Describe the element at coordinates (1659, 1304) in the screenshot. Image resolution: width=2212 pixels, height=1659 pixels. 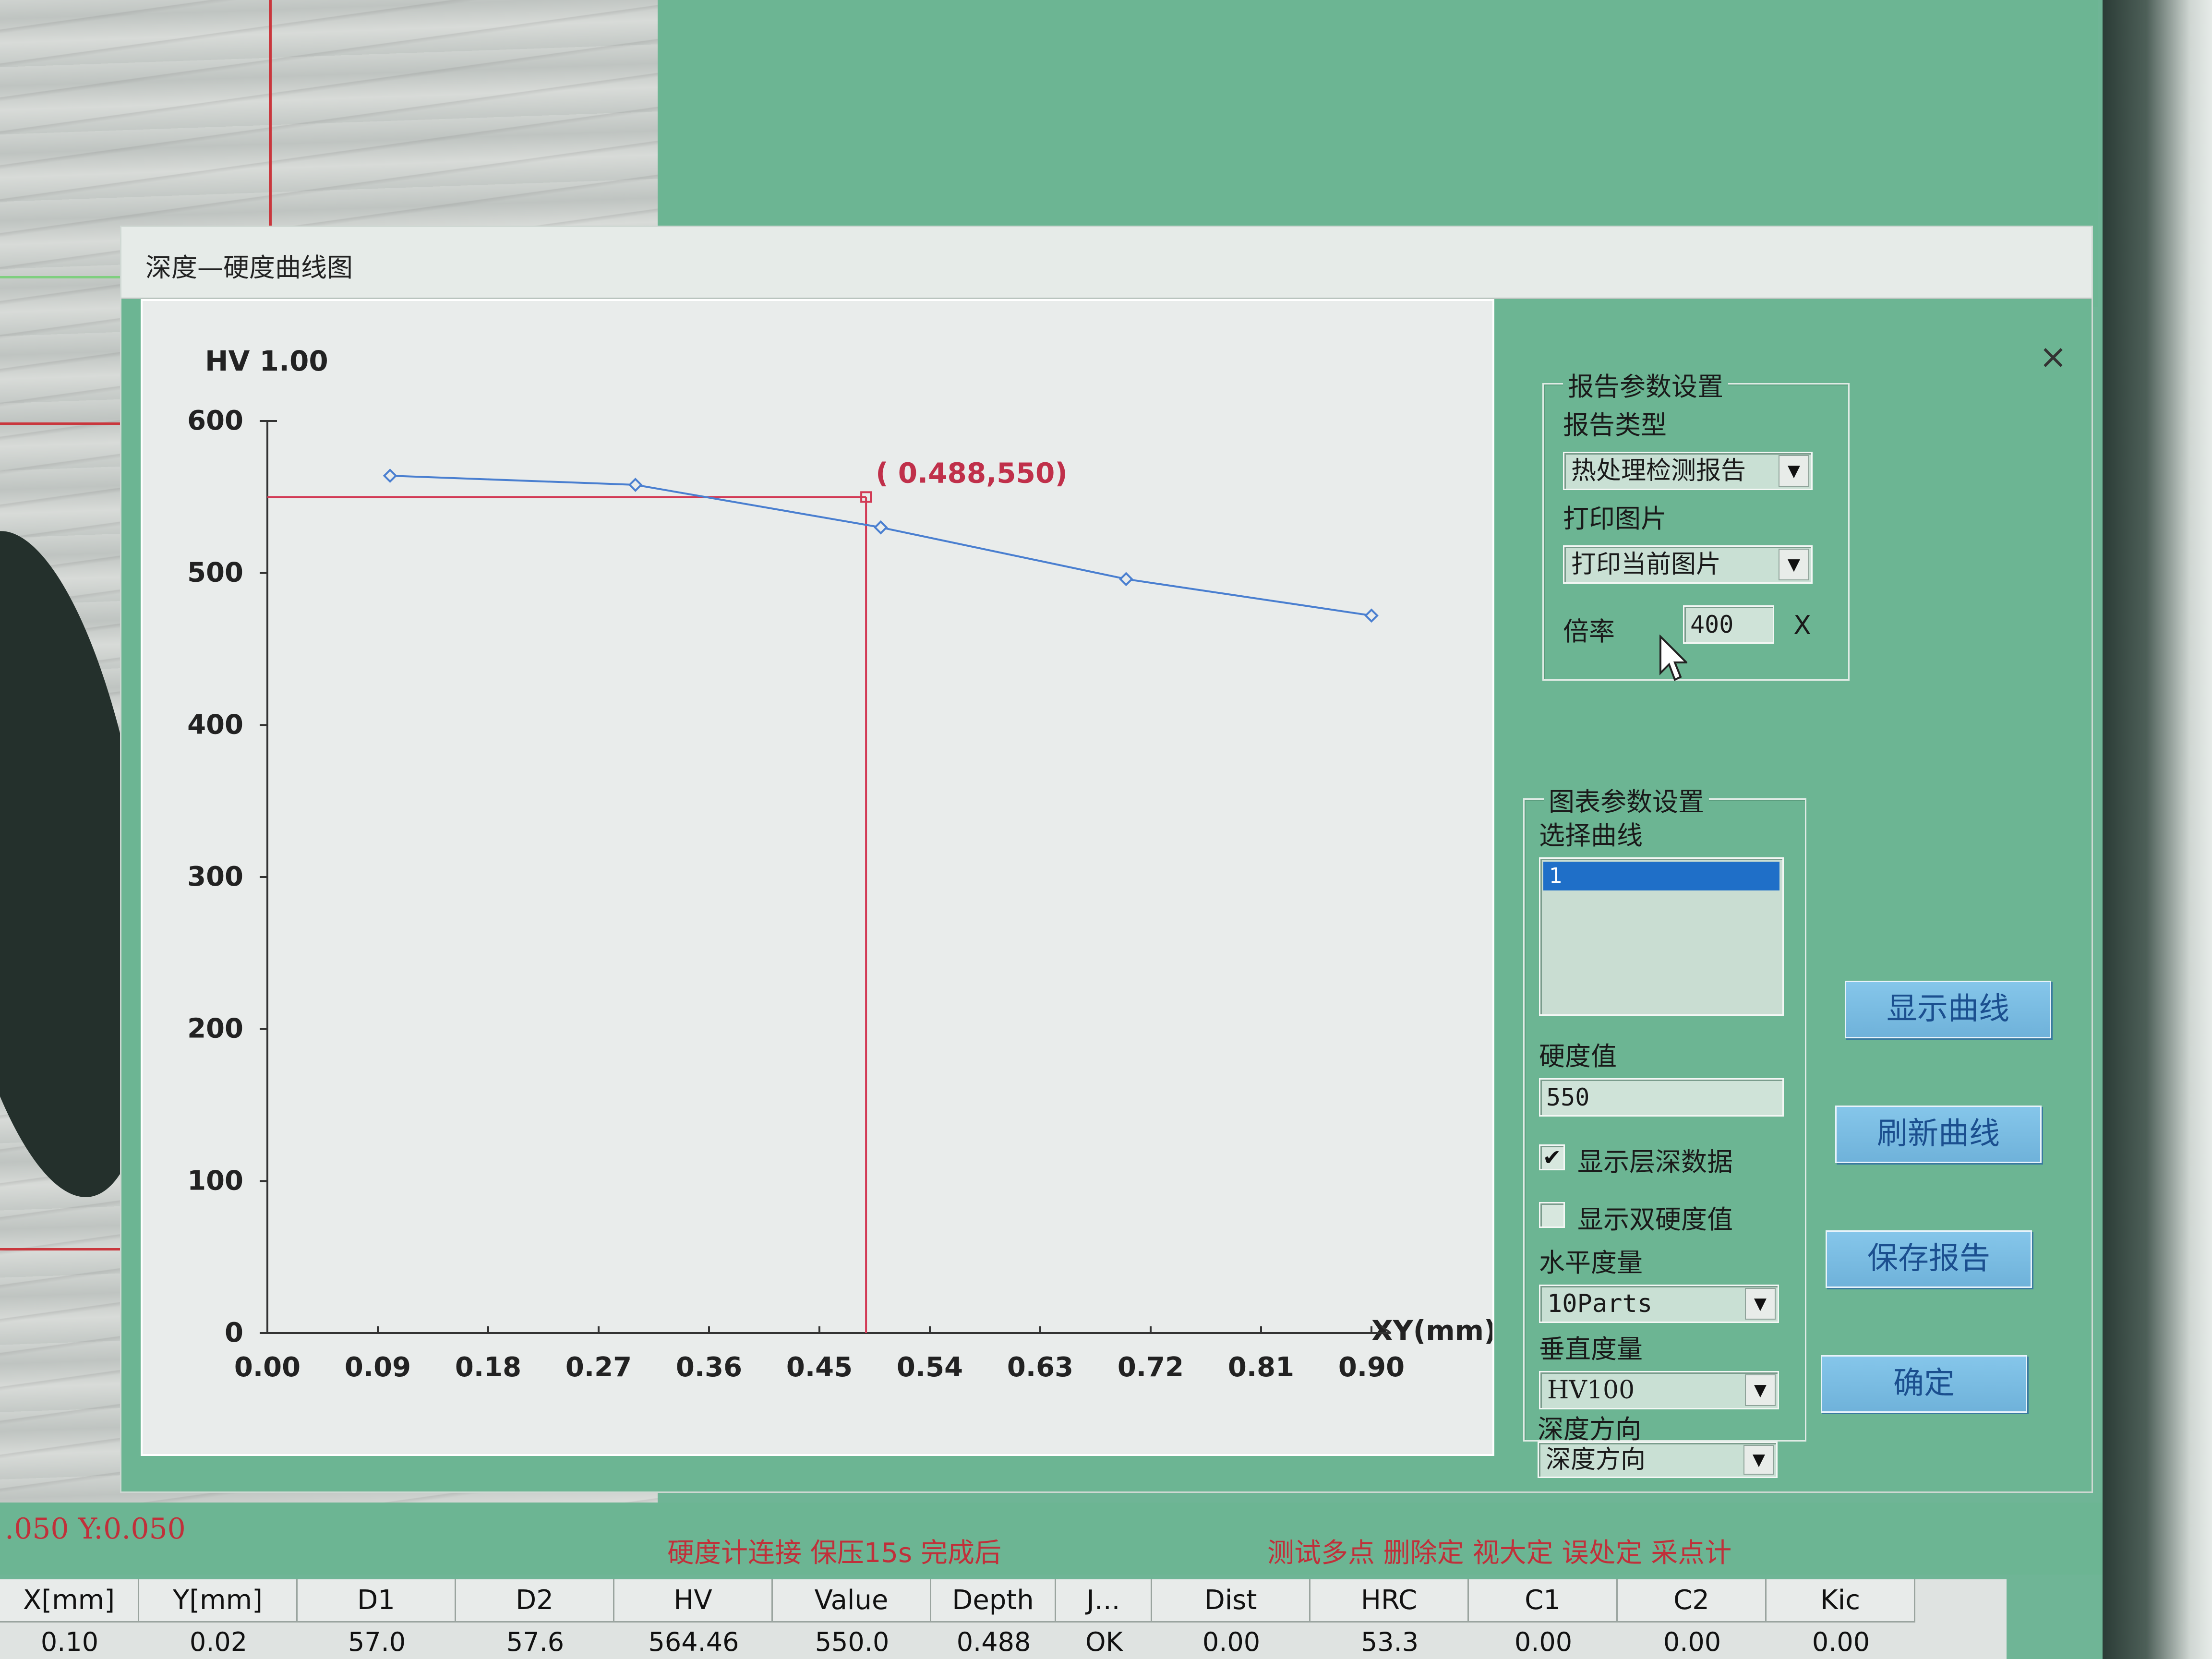
I see `horizontal-scale-select: 10Parts ▼` at that location.